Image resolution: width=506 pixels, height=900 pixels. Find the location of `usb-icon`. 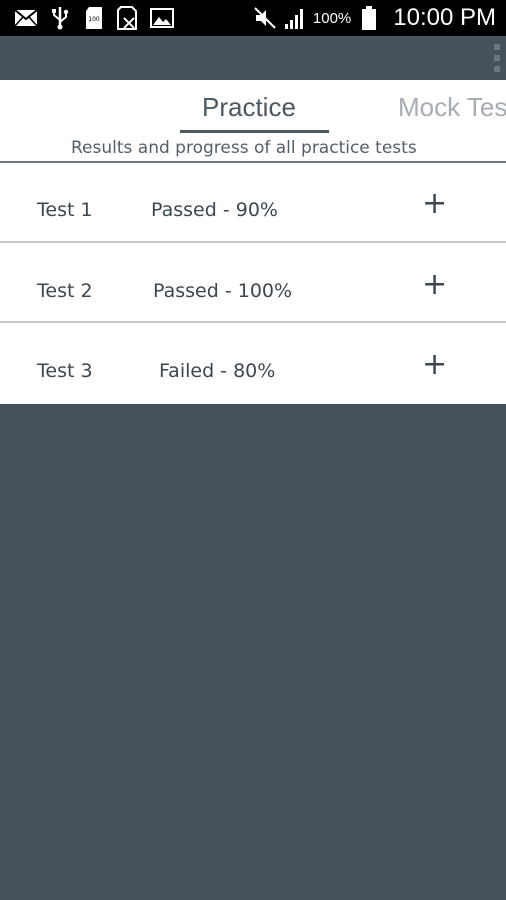

usb-icon is located at coordinates (60, 18).